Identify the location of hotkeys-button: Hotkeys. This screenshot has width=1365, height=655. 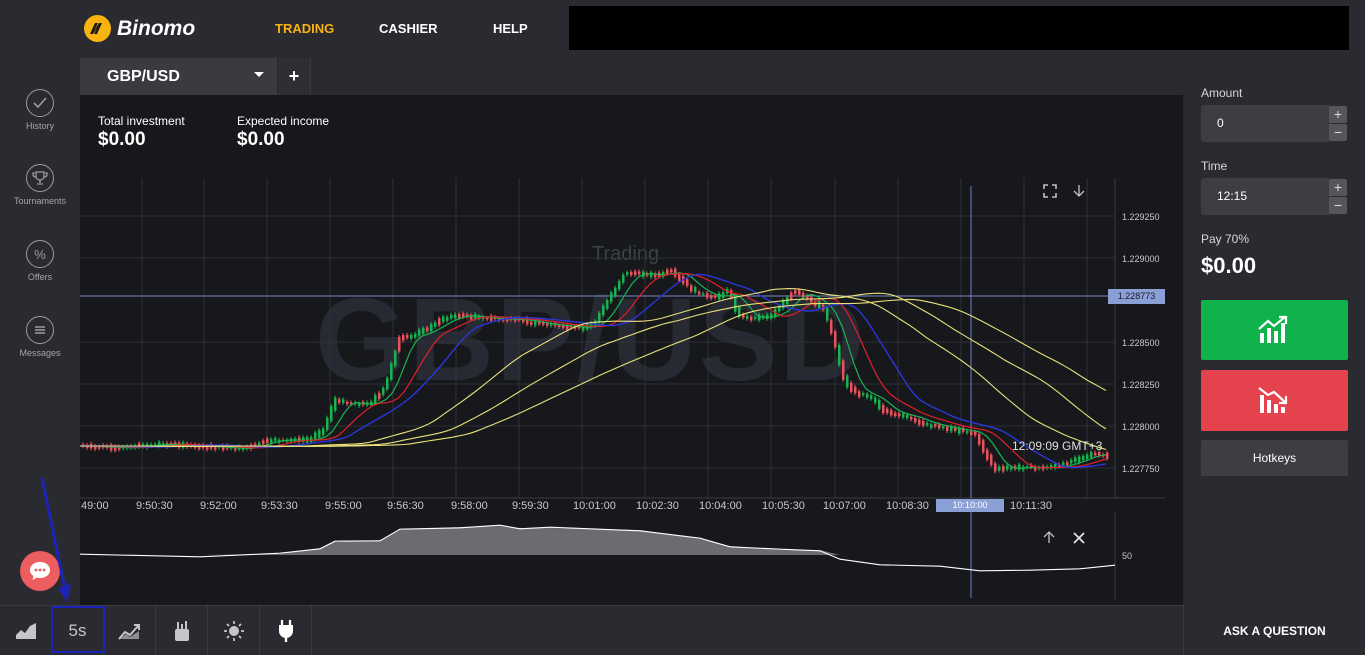
(1274, 458).